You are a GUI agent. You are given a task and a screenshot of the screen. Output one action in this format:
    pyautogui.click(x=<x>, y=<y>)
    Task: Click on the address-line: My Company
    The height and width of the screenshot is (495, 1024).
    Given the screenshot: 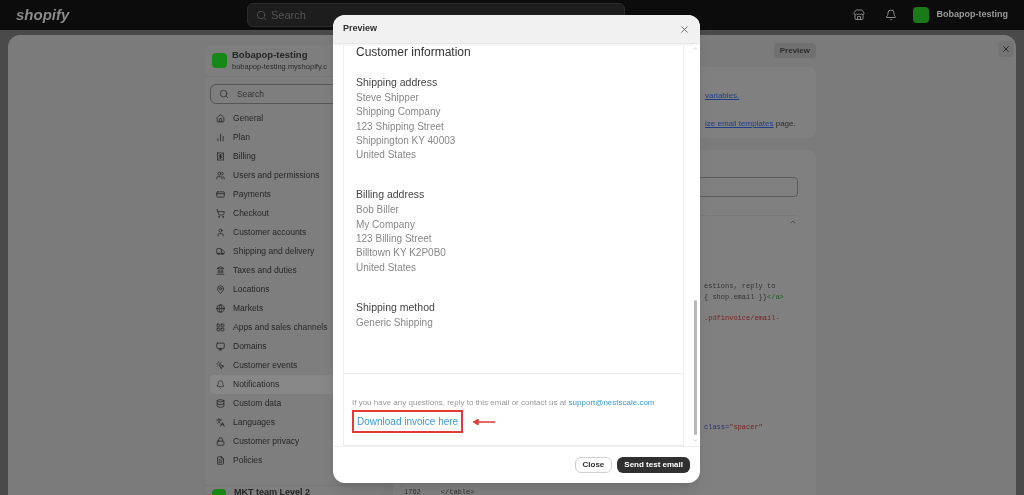 What is the action you would take?
    pyautogui.click(x=386, y=224)
    